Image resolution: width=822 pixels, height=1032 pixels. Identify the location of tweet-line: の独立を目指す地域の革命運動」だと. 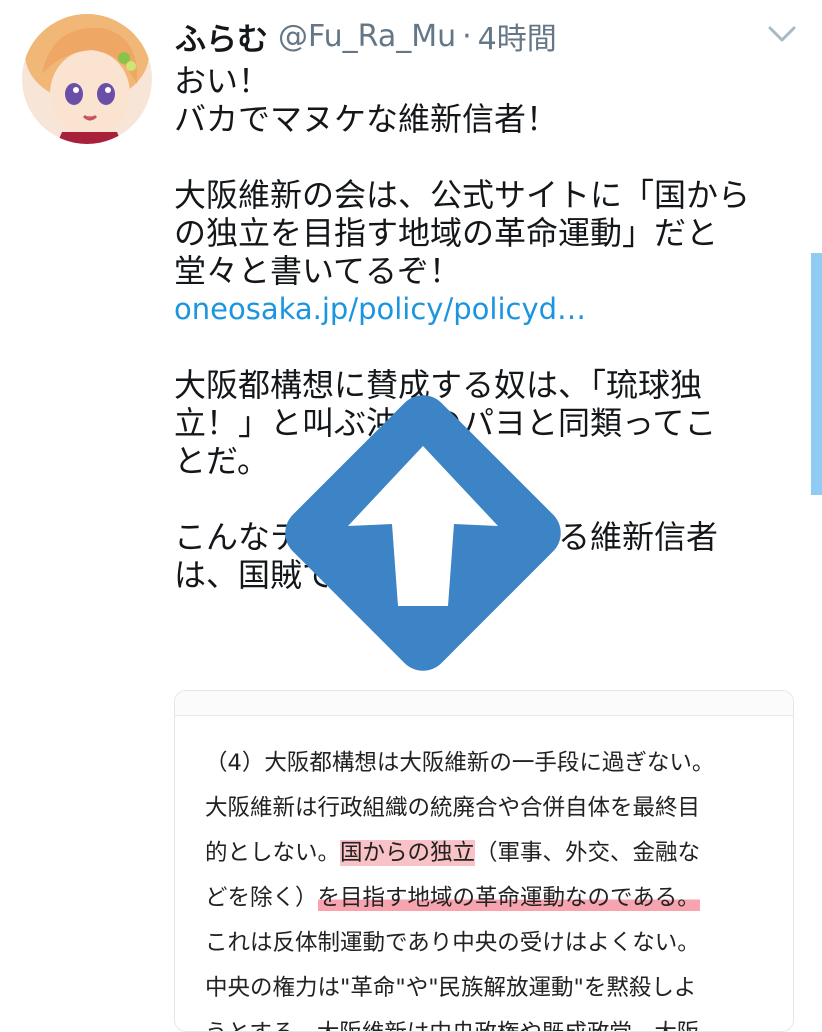
(446, 233).